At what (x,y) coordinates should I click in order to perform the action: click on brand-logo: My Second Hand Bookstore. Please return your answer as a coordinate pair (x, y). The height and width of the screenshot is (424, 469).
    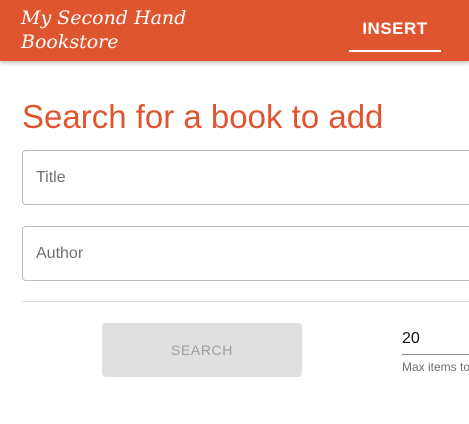
    Looking at the image, I should click on (116, 30).